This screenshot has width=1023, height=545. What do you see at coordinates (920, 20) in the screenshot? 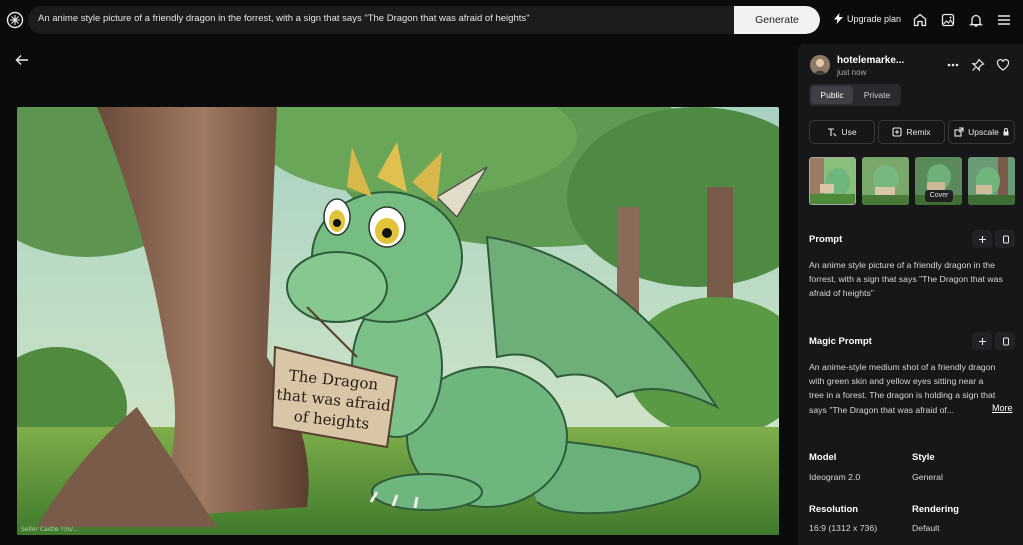
I see `home-icon` at bounding box center [920, 20].